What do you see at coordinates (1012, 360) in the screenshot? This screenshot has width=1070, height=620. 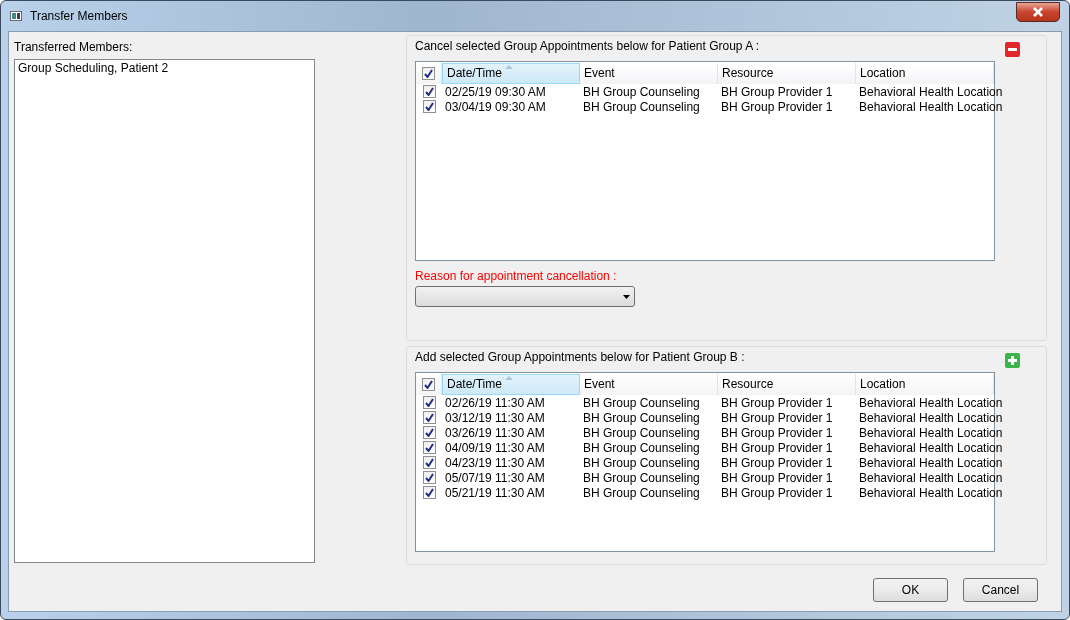 I see `add-icon` at bounding box center [1012, 360].